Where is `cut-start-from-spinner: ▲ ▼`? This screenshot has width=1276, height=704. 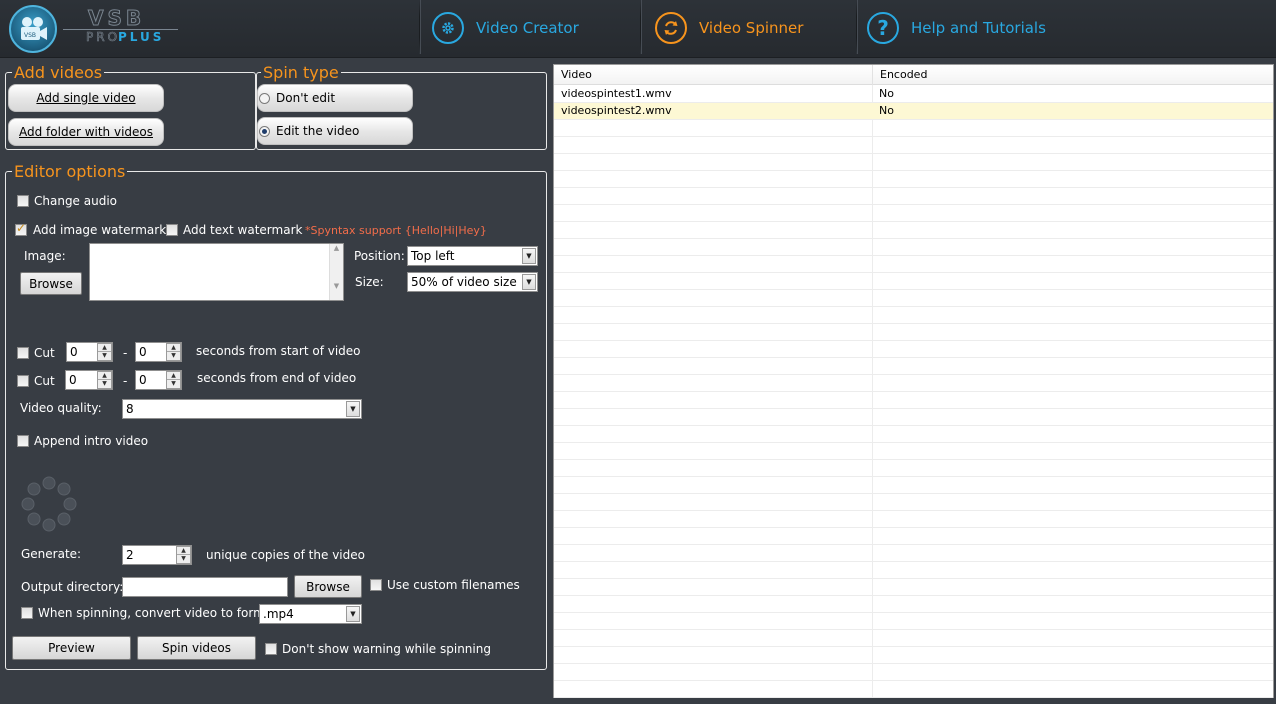 cut-start-from-spinner: ▲ ▼ is located at coordinates (104, 352).